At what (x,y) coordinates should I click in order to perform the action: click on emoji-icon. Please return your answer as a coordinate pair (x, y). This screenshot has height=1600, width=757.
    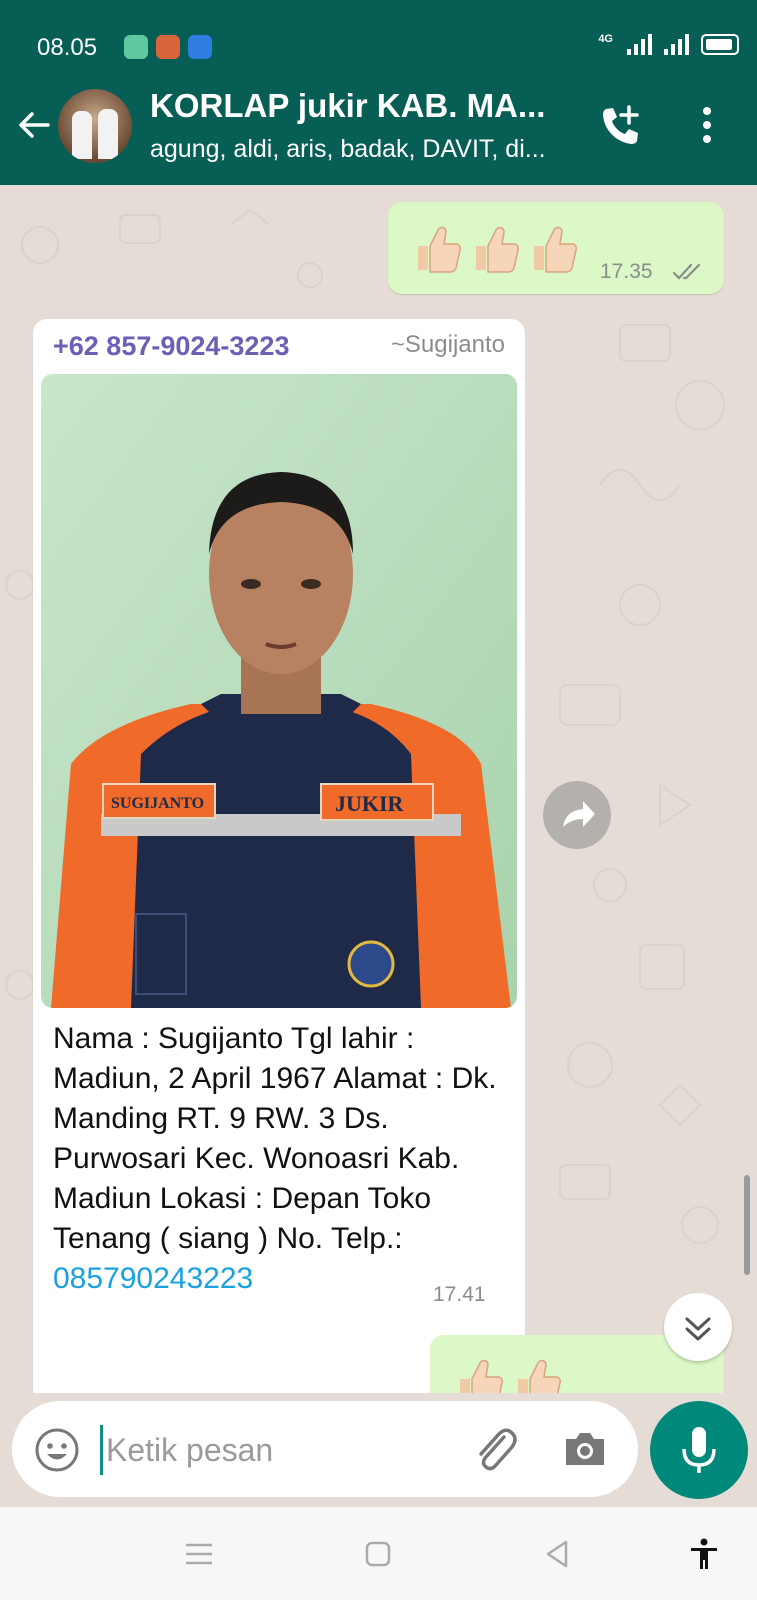
    Looking at the image, I should click on (57, 1450).